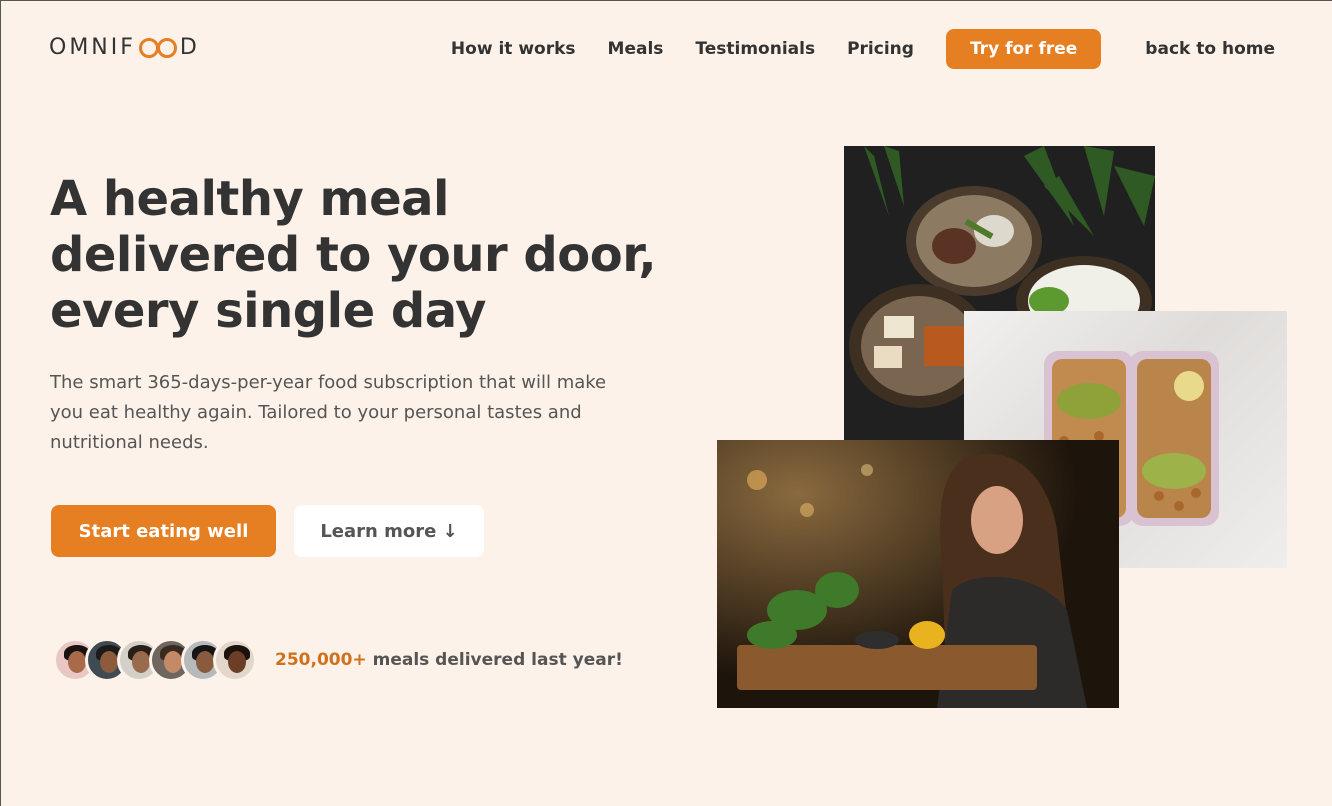 This screenshot has width=1332, height=806. Describe the element at coordinates (155, 660) in the screenshot. I see `customer-avatars` at that location.